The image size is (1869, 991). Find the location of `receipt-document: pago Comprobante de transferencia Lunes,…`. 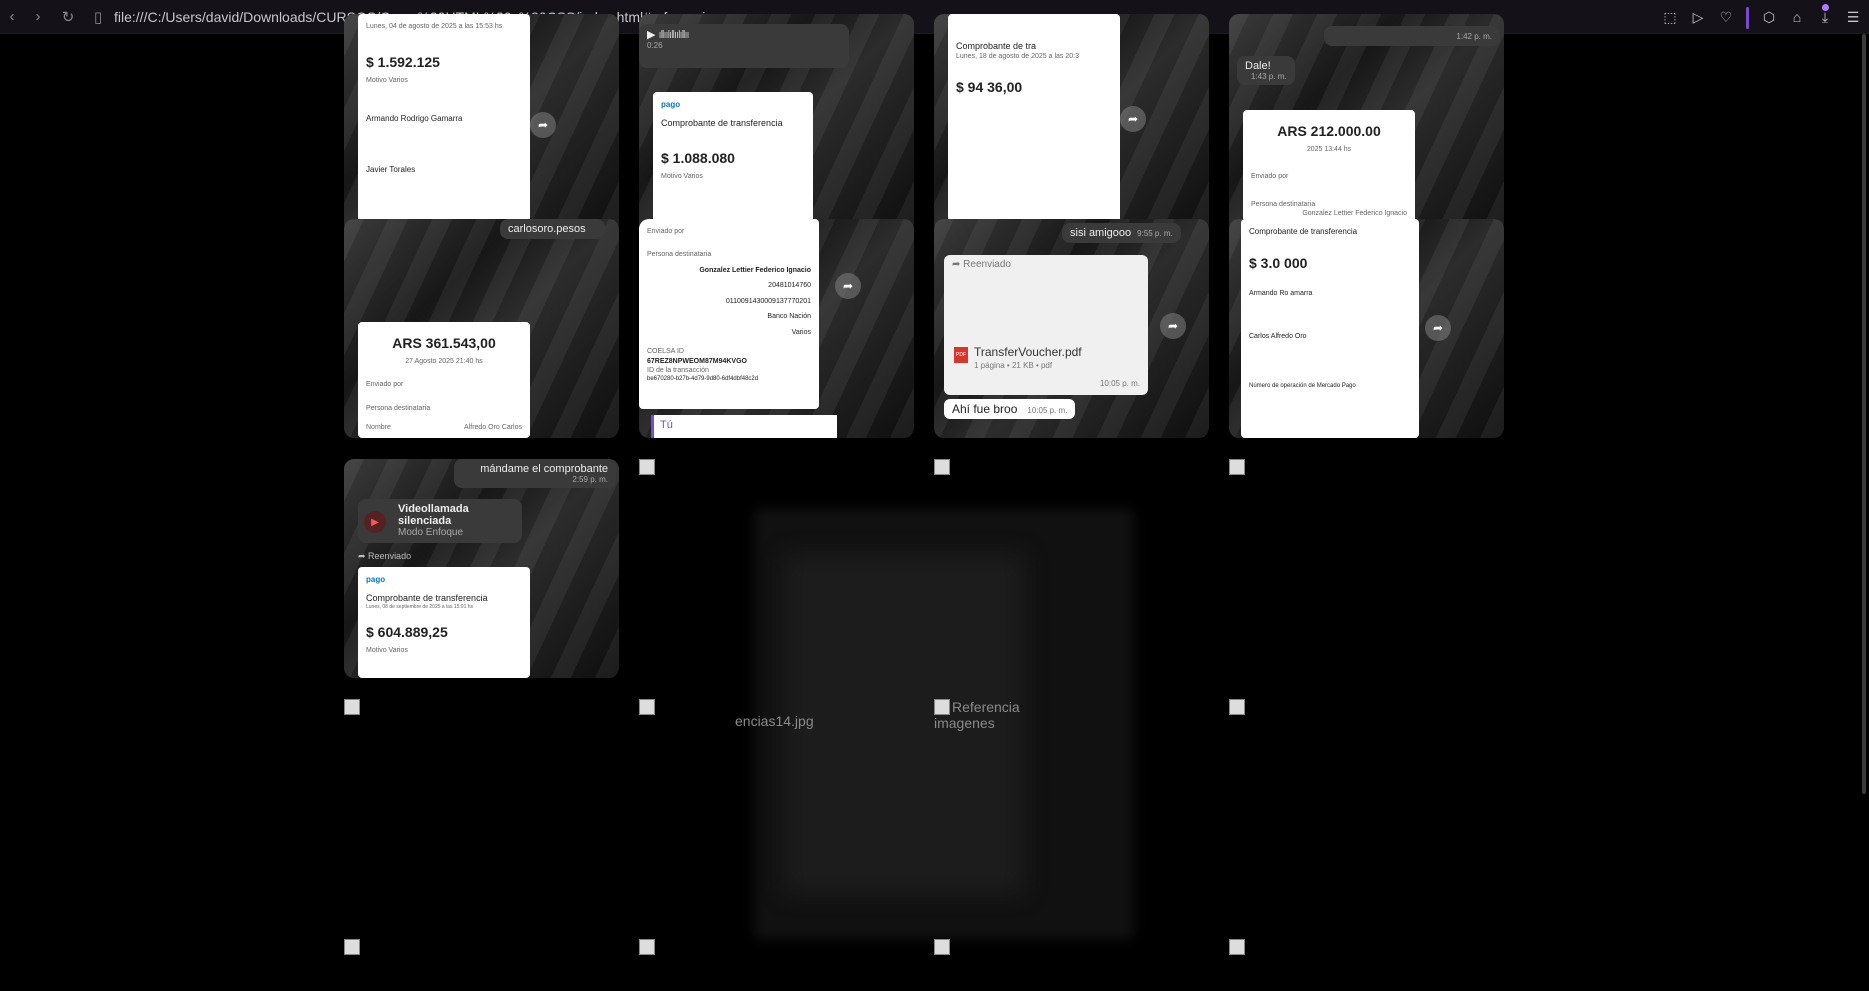

receipt-document: pago Comprobante de transferencia Lunes,… is located at coordinates (444, 622).